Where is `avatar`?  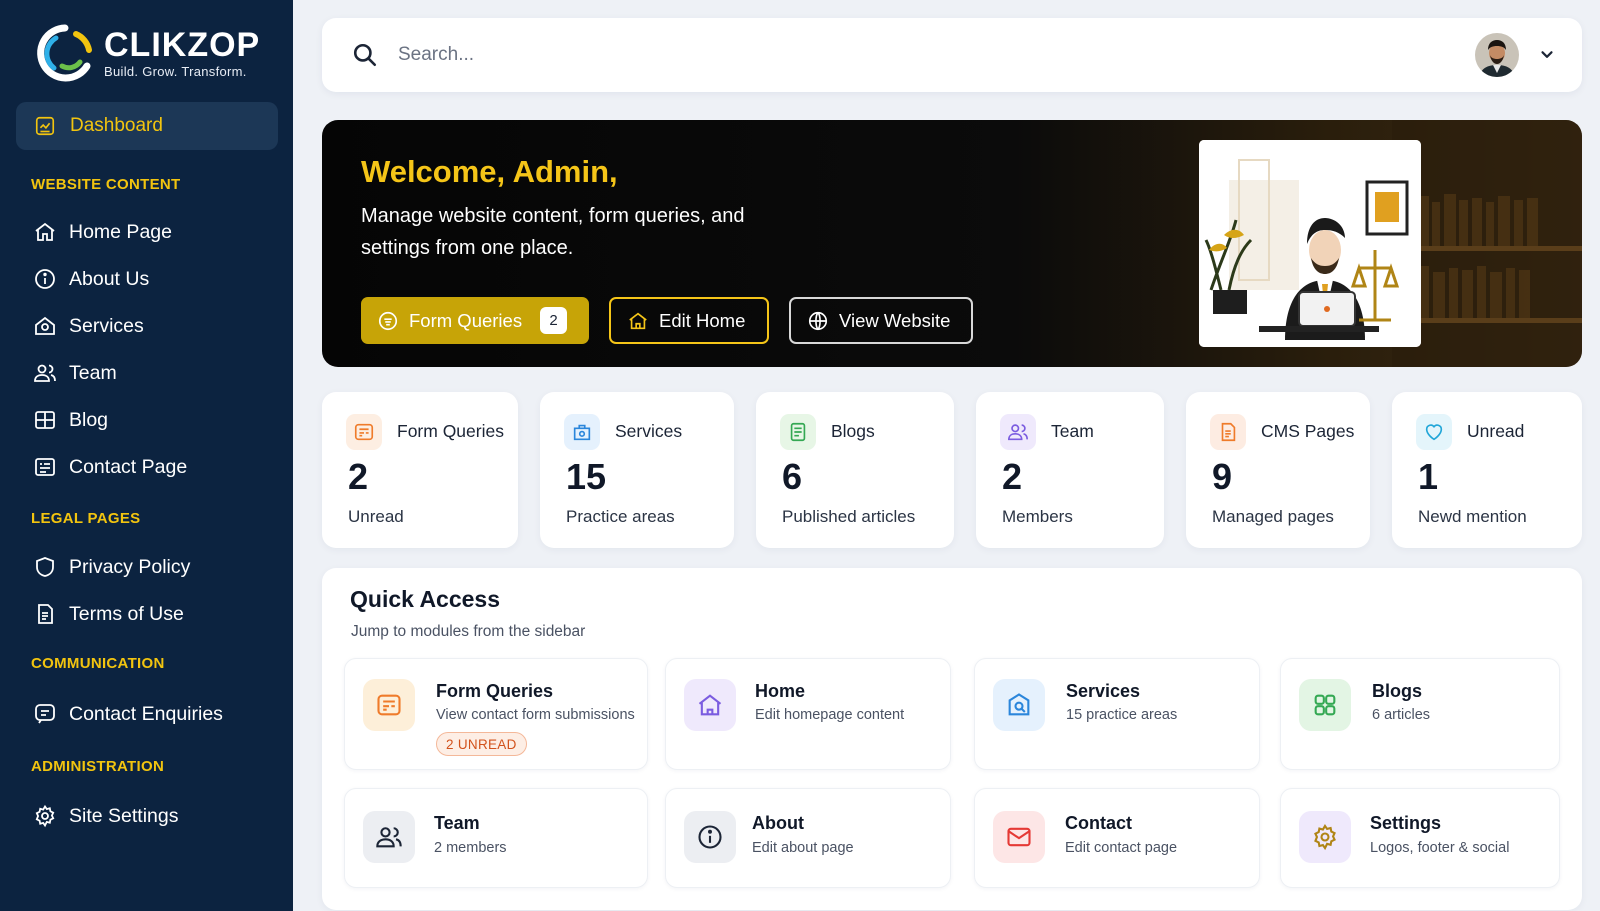 avatar is located at coordinates (1497, 55).